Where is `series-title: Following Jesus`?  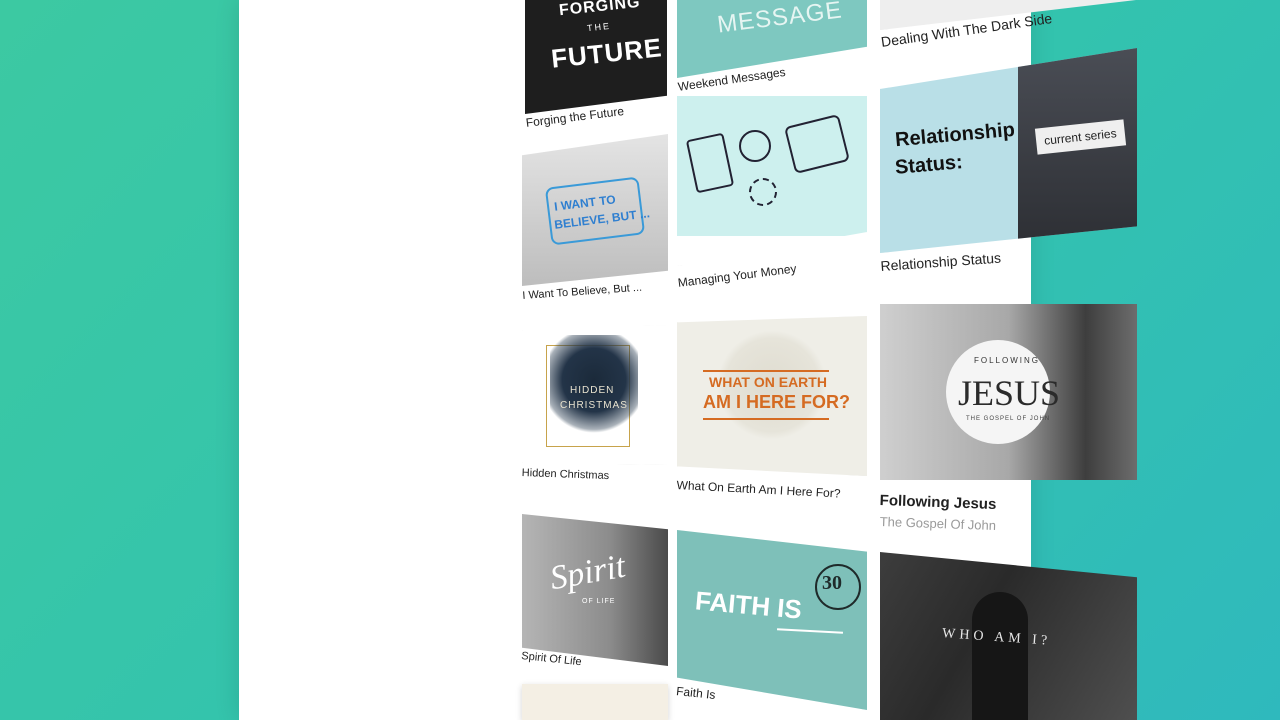
series-title: Following Jesus is located at coordinates (938, 503).